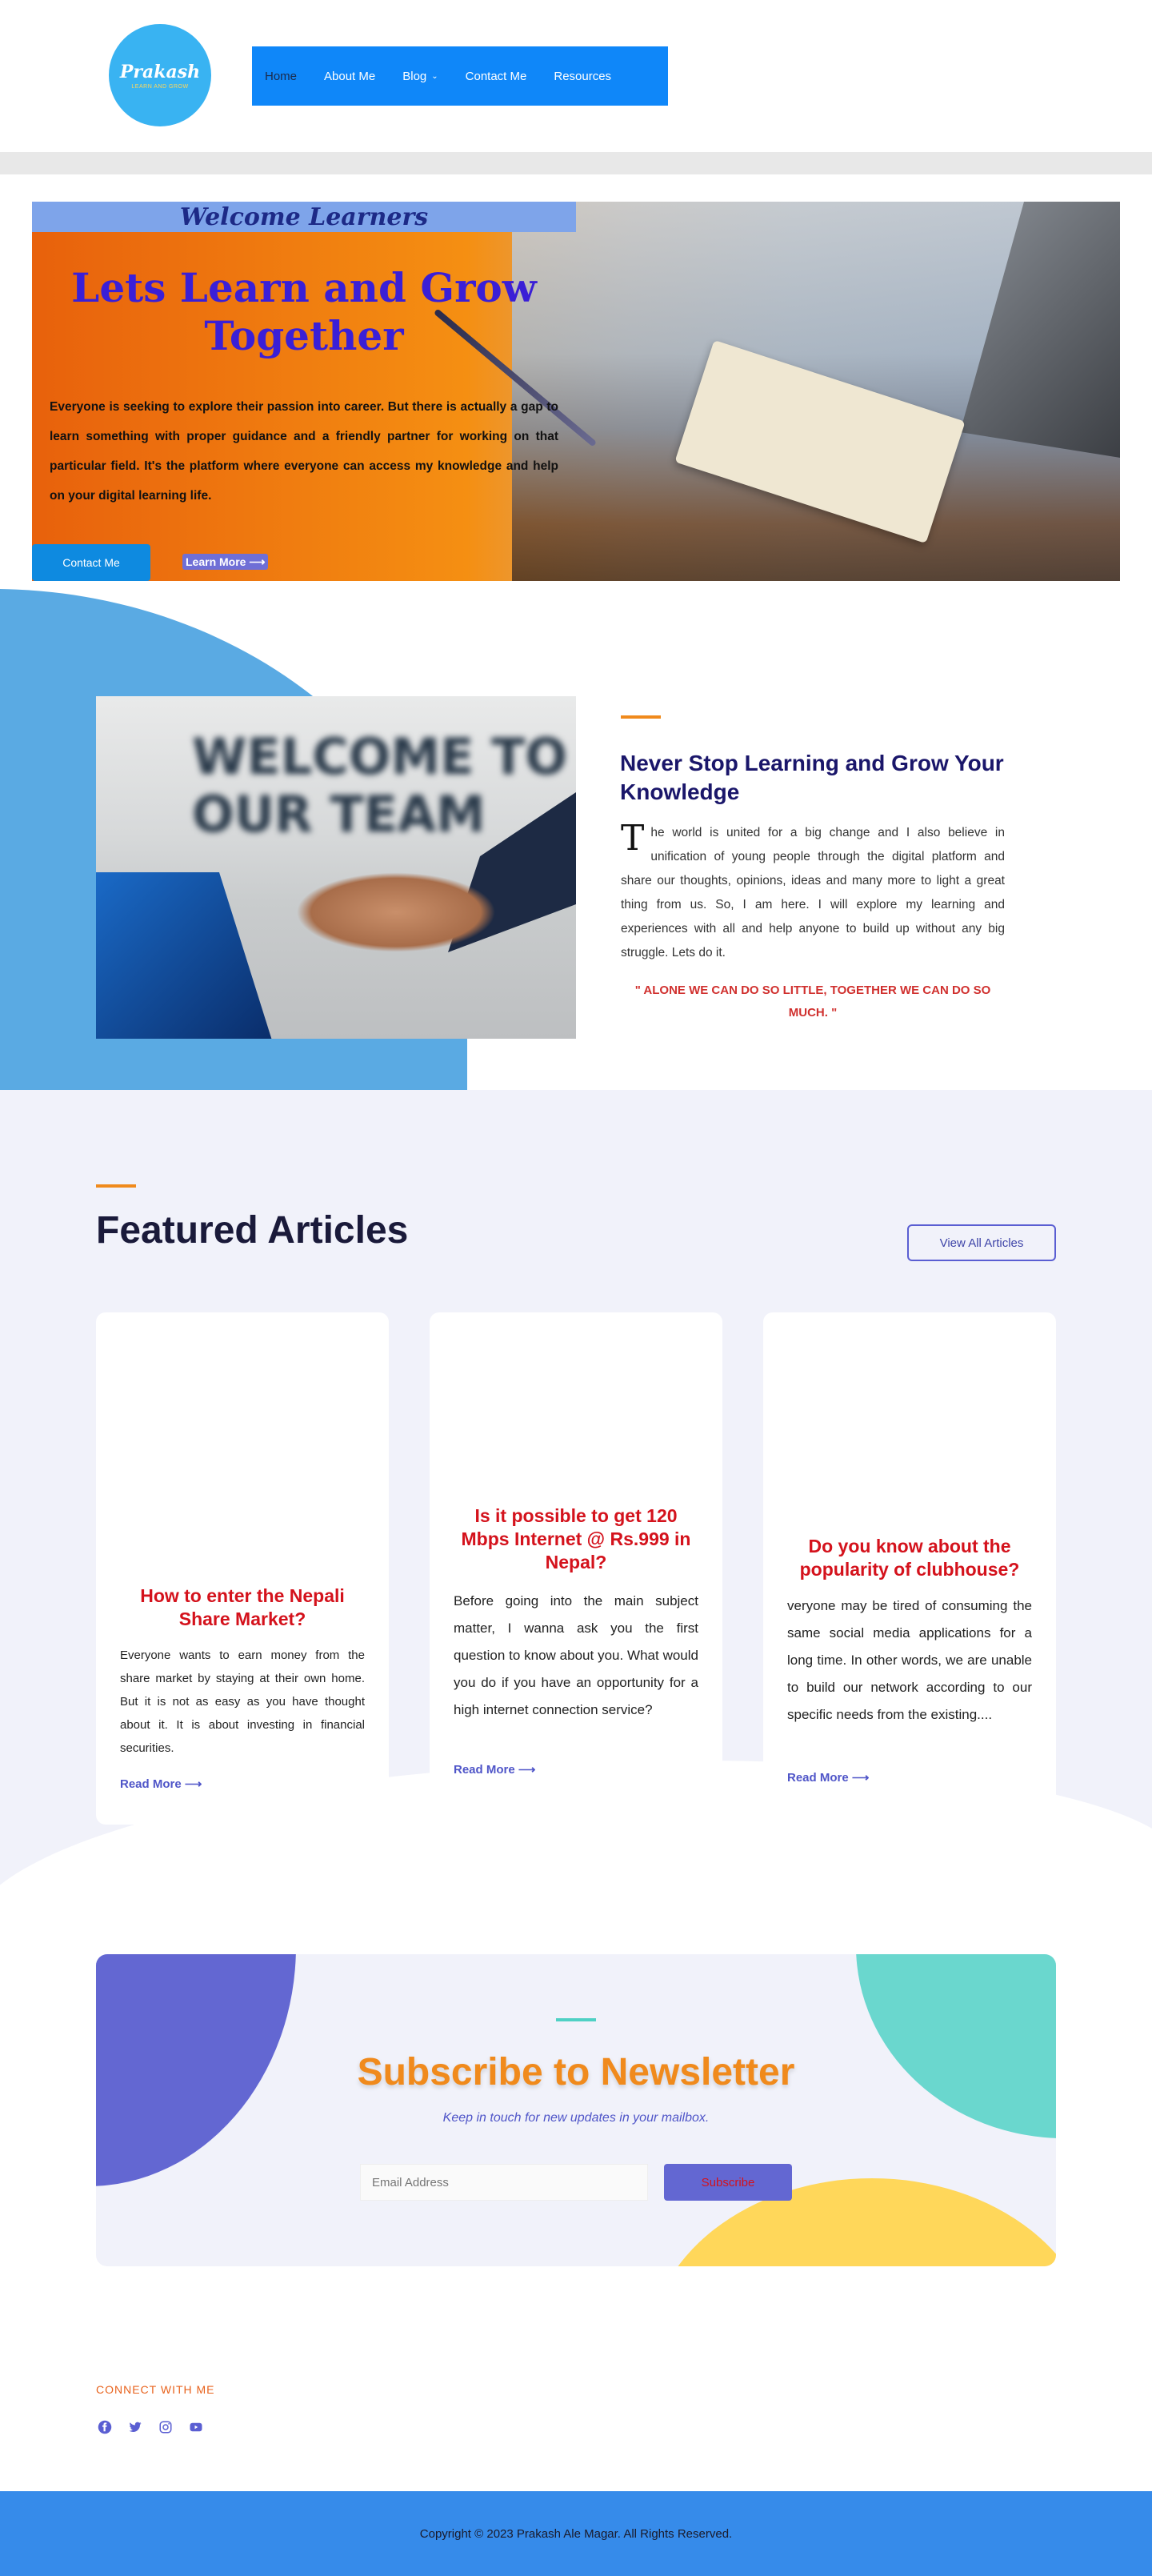  Describe the element at coordinates (504, 2182) in the screenshot. I see `email-field` at that location.